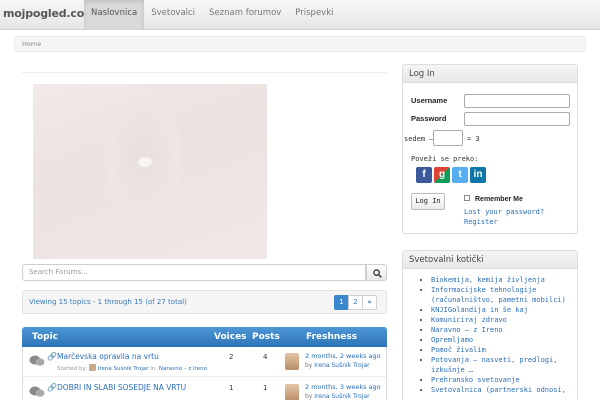  Describe the element at coordinates (204, 72) in the screenshot. I see `divider` at that location.